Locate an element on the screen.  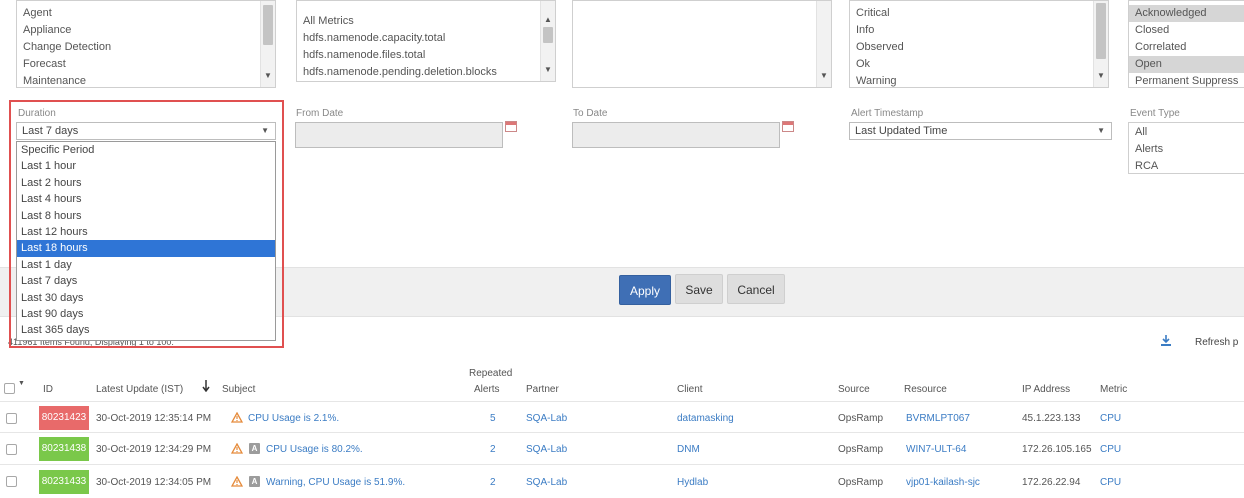
column-header-latest-update: Latest Update (IST) is located at coordinates (139, 389).